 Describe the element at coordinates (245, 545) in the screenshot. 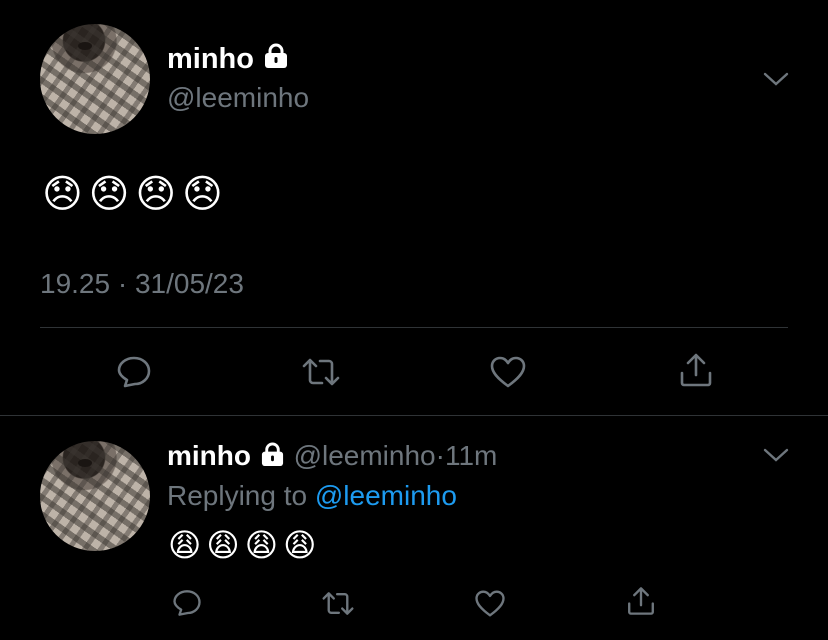

I see `reply-text: 😩😩😩😩` at that location.